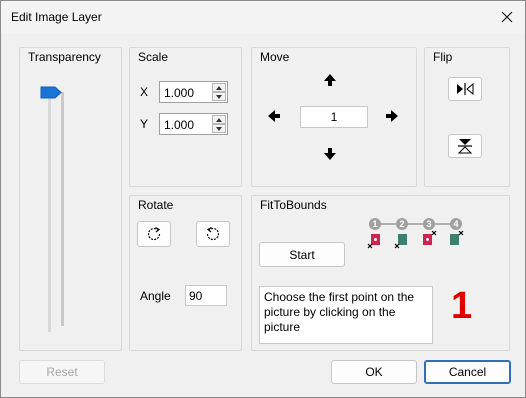 This screenshot has height=398, width=526. I want to click on current-step-number: 1, so click(462, 306).